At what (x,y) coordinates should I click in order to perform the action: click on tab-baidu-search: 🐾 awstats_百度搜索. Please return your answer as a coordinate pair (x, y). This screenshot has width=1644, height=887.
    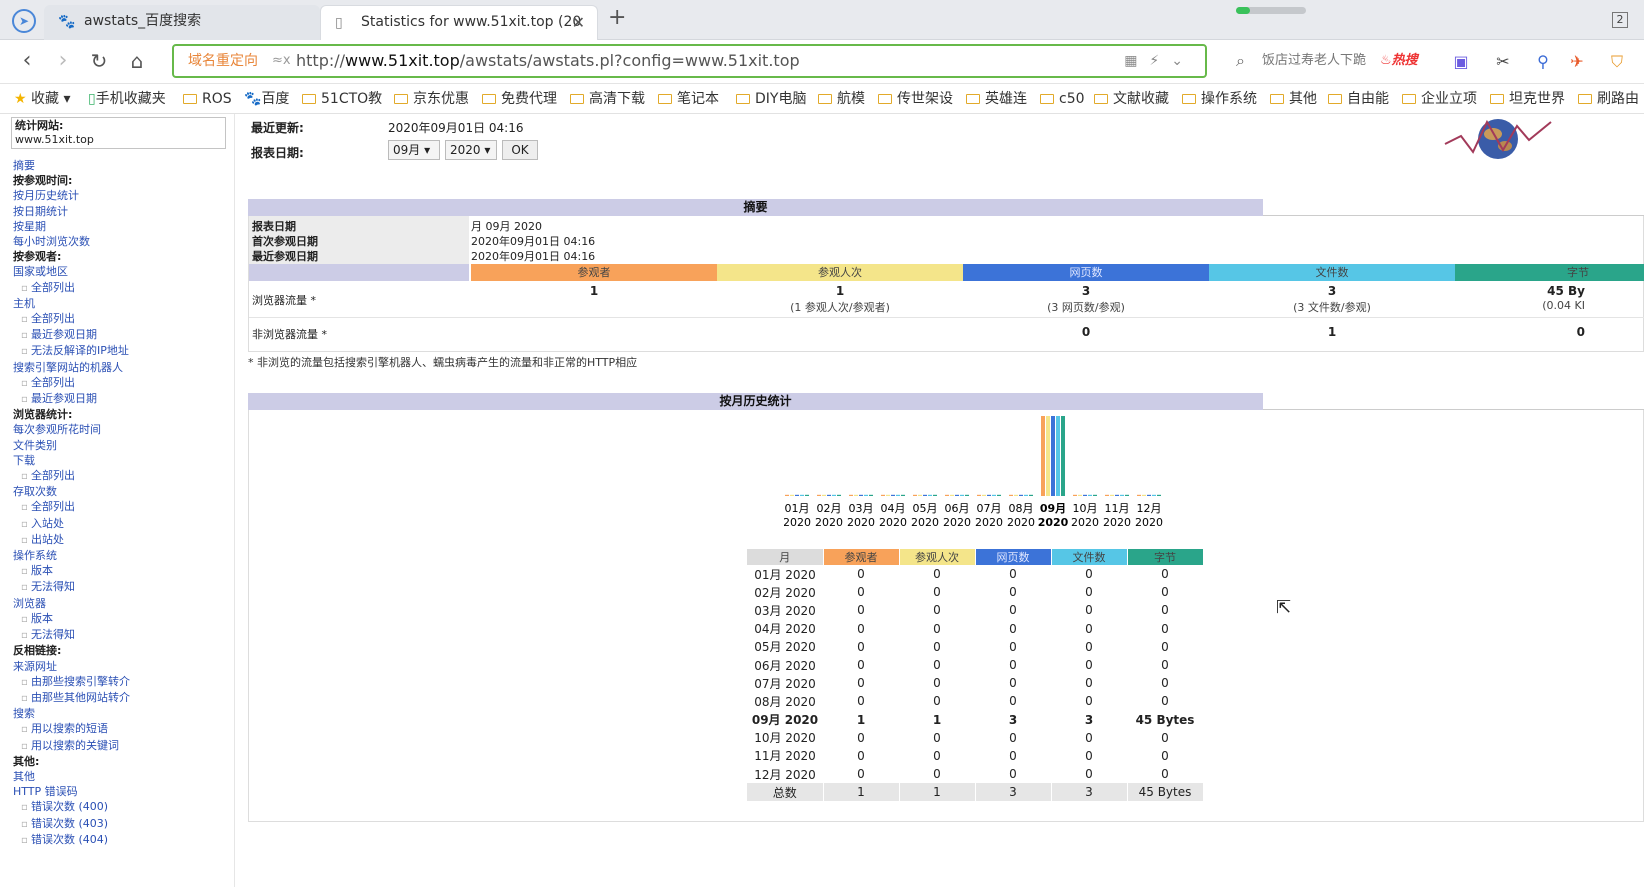
    Looking at the image, I should click on (182, 22).